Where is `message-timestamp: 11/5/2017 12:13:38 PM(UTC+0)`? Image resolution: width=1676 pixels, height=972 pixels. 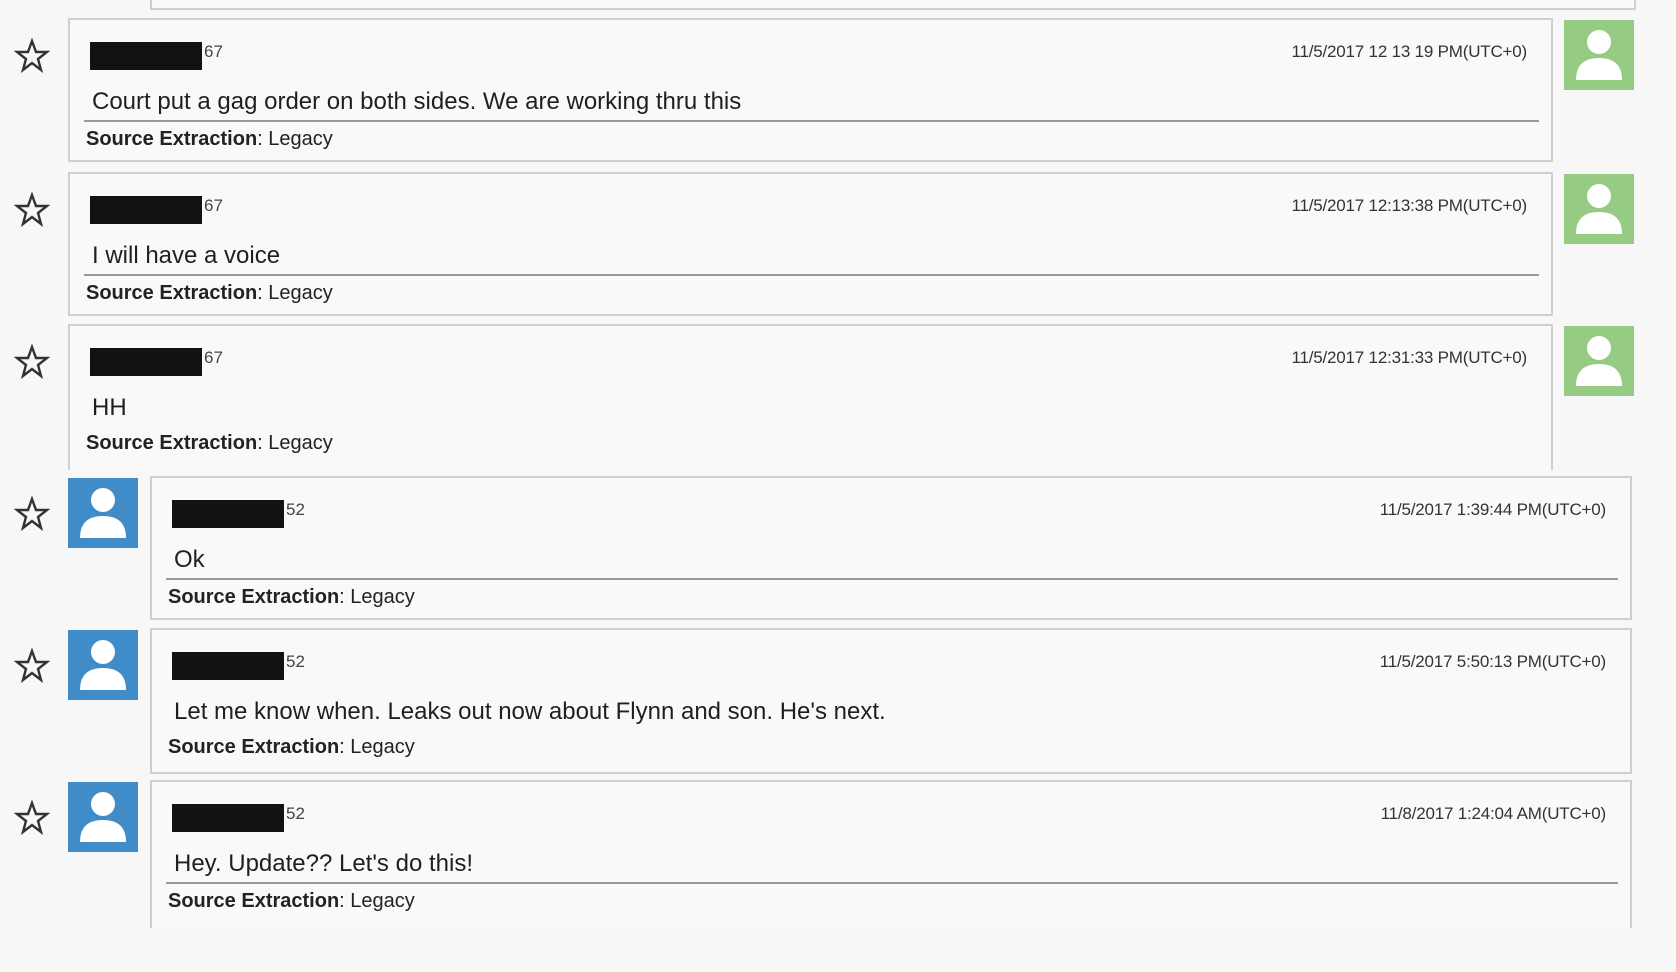 message-timestamp: 11/5/2017 12:13:38 PM(UTC+0) is located at coordinates (1409, 205).